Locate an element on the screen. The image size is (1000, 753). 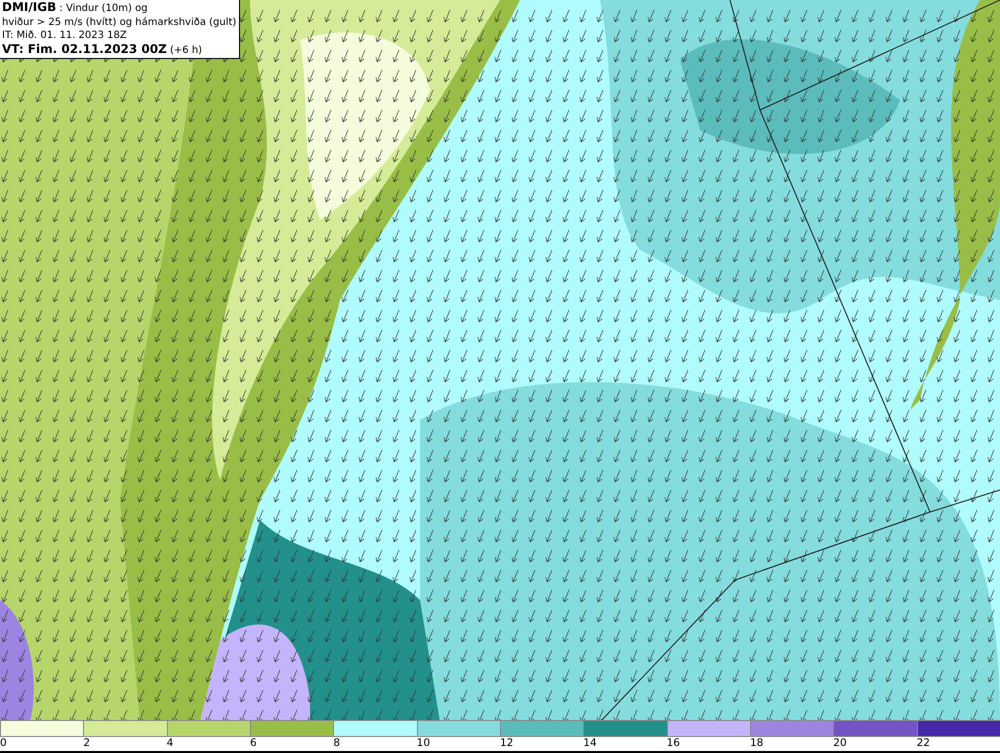
legend-label: 0 is located at coordinates (4, 743).